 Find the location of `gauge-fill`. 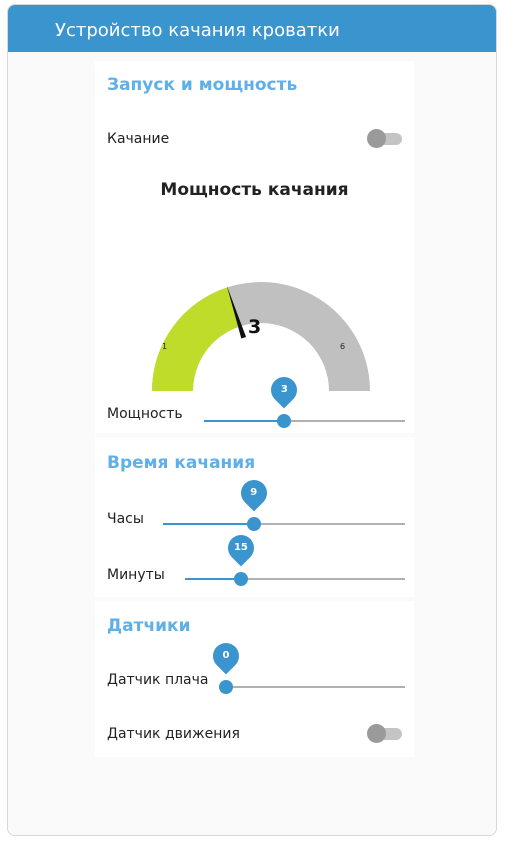

gauge-fill is located at coordinates (196, 339).